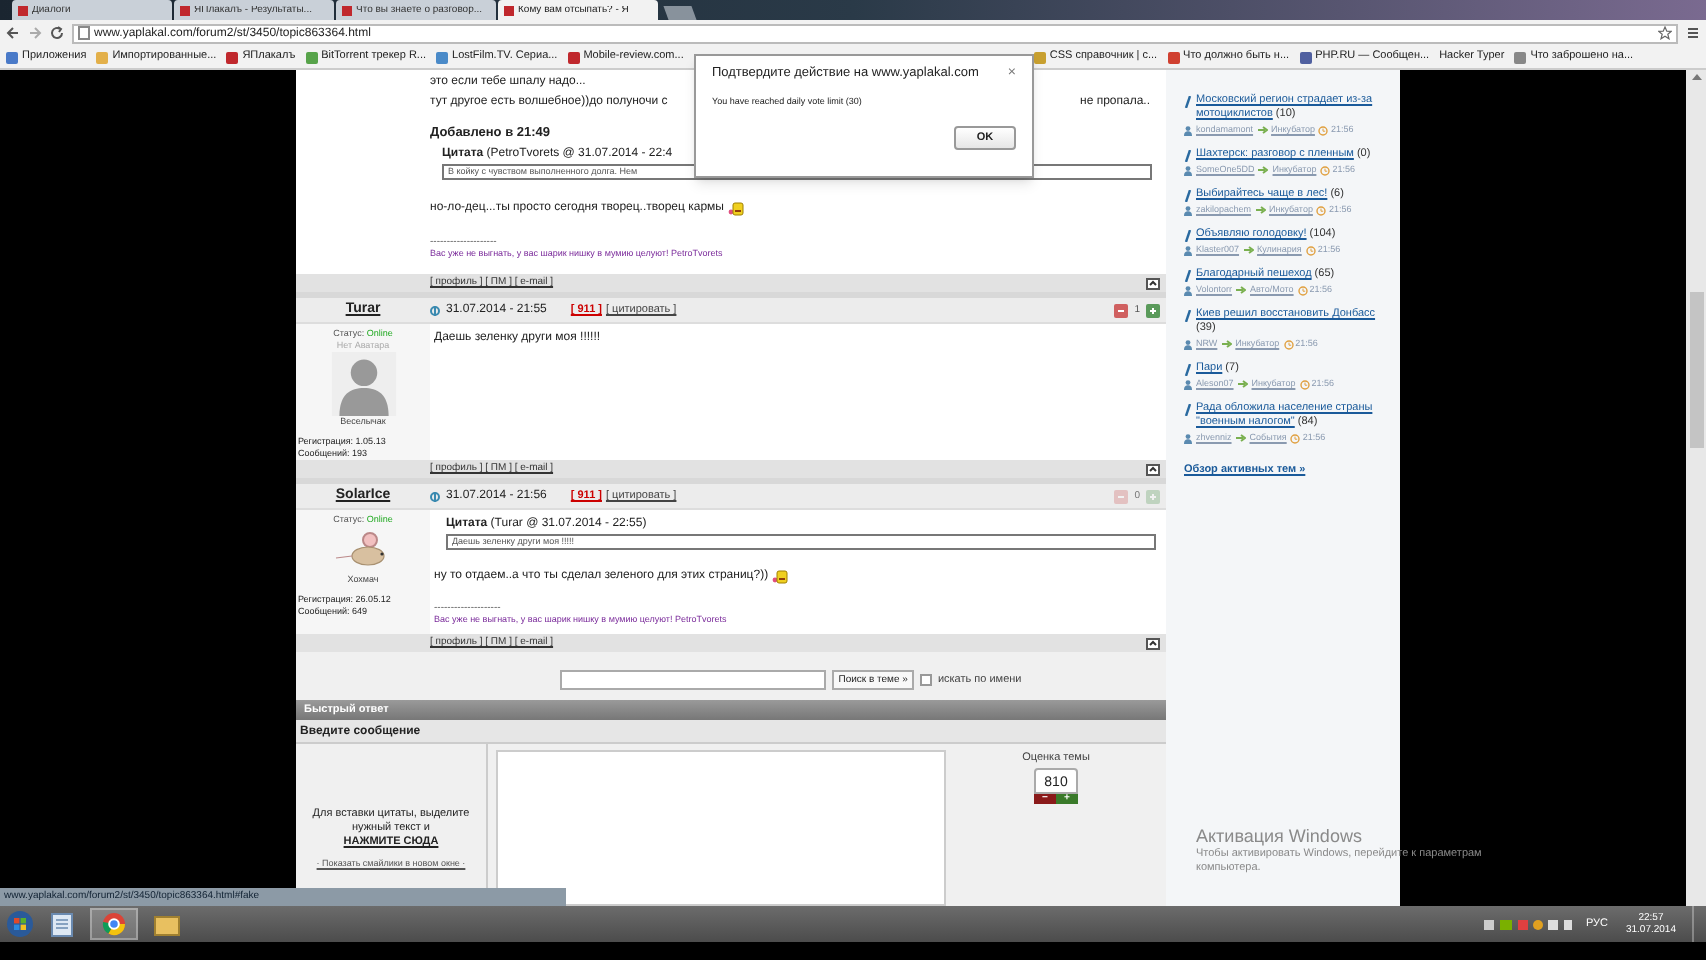 Image resolution: width=1706 pixels, height=960 pixels. I want to click on back-icon, so click(13, 33).